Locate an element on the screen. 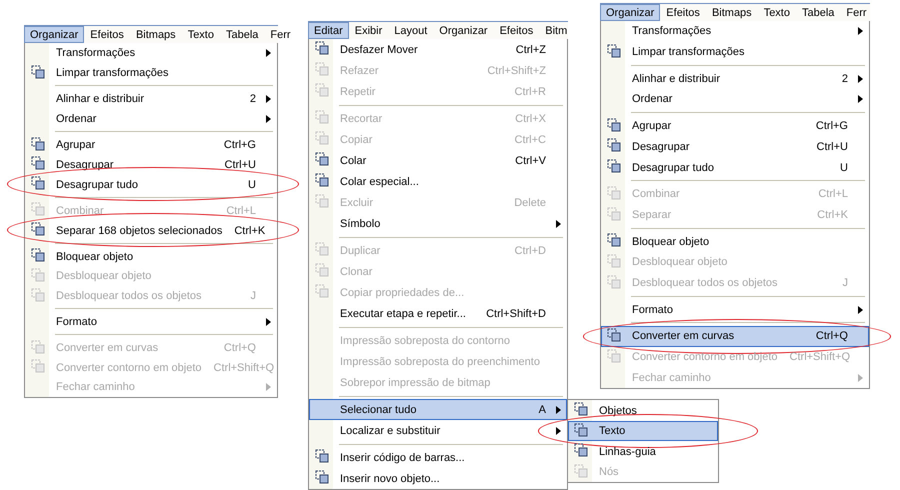  menu-item: Executar etapa e repetir... Ctrl+Shift+D is located at coordinates (438, 313).